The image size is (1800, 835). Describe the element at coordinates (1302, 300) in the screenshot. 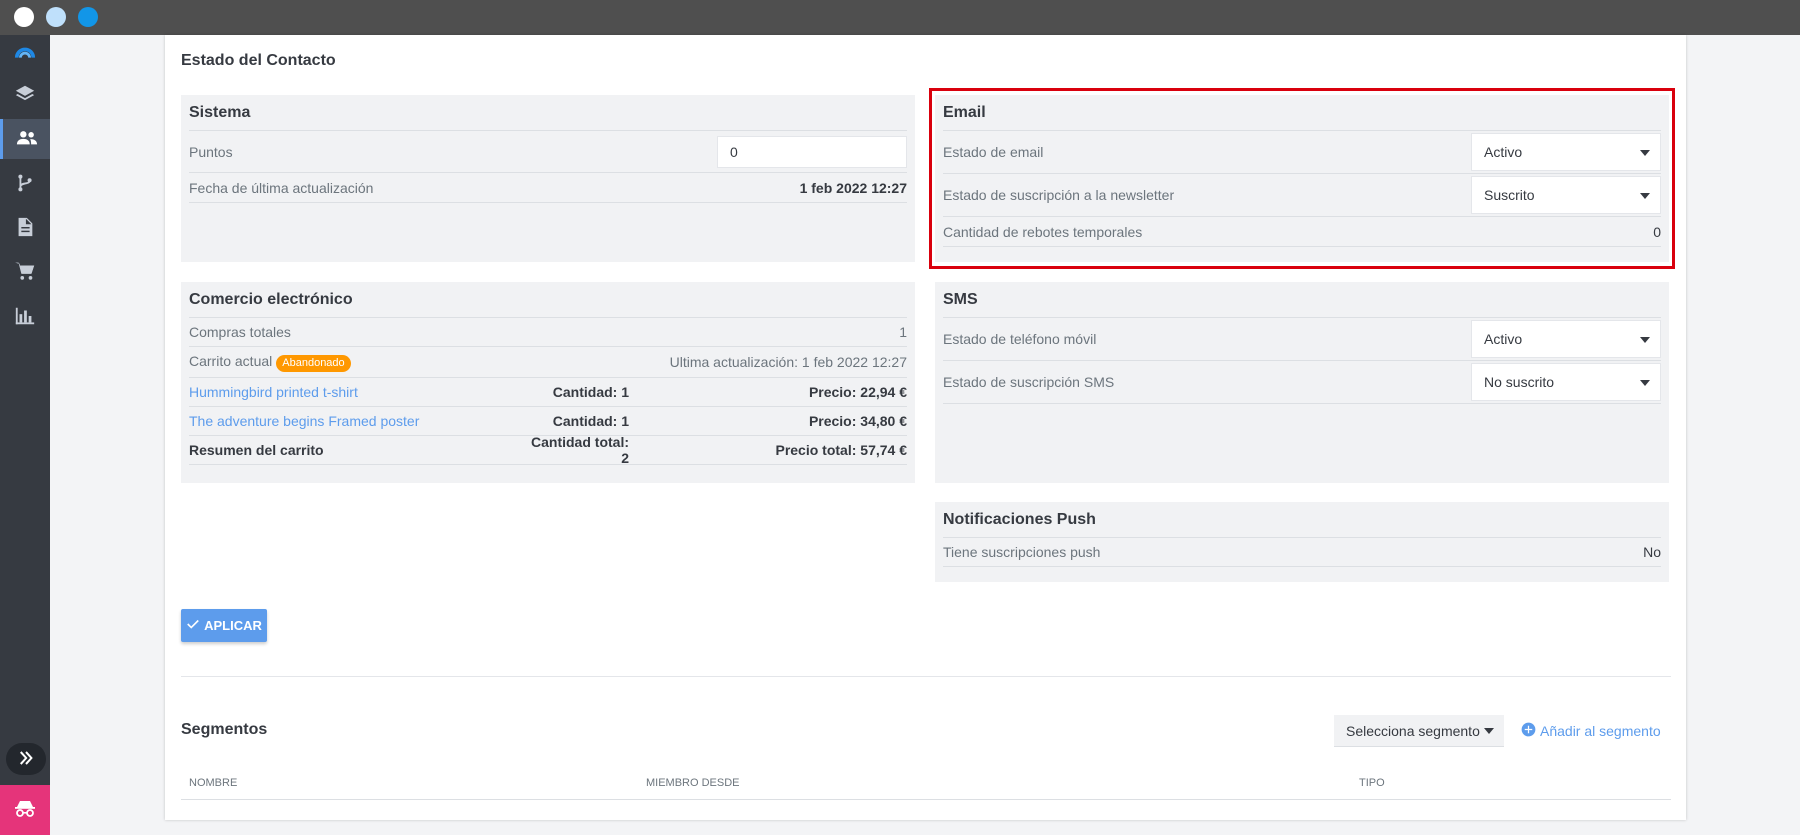

I see `card-title: SMS` at that location.